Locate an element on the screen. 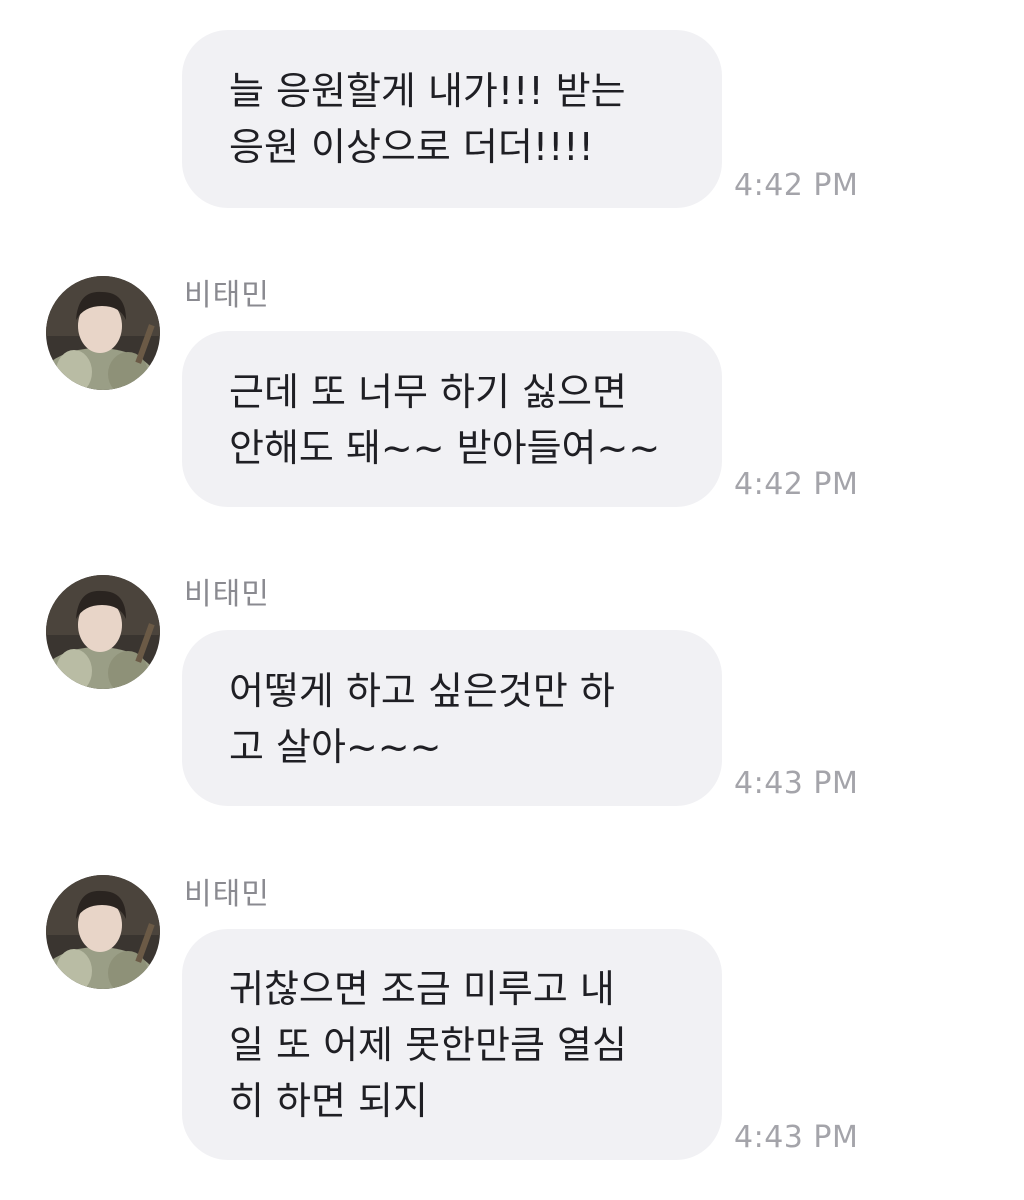 The height and width of the screenshot is (1200, 1024). message-bubble: 늘 응원할게 내가!!! 받는 응원 이상으로 더더!!!! is located at coordinates (452, 119).